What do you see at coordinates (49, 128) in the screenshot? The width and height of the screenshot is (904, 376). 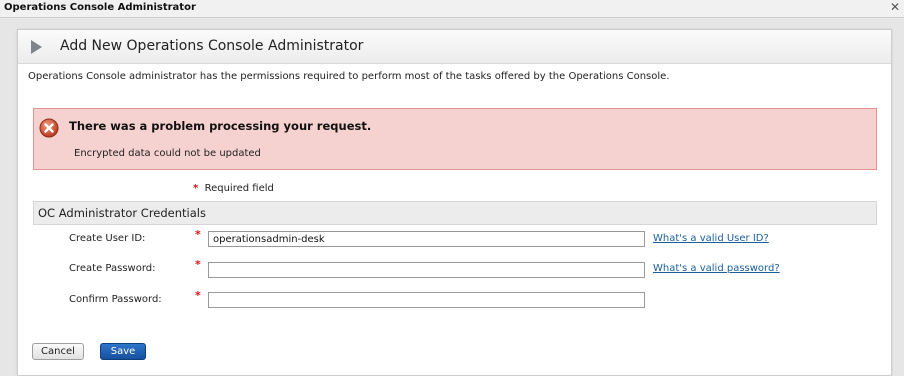 I see `error-x-icon` at bounding box center [49, 128].